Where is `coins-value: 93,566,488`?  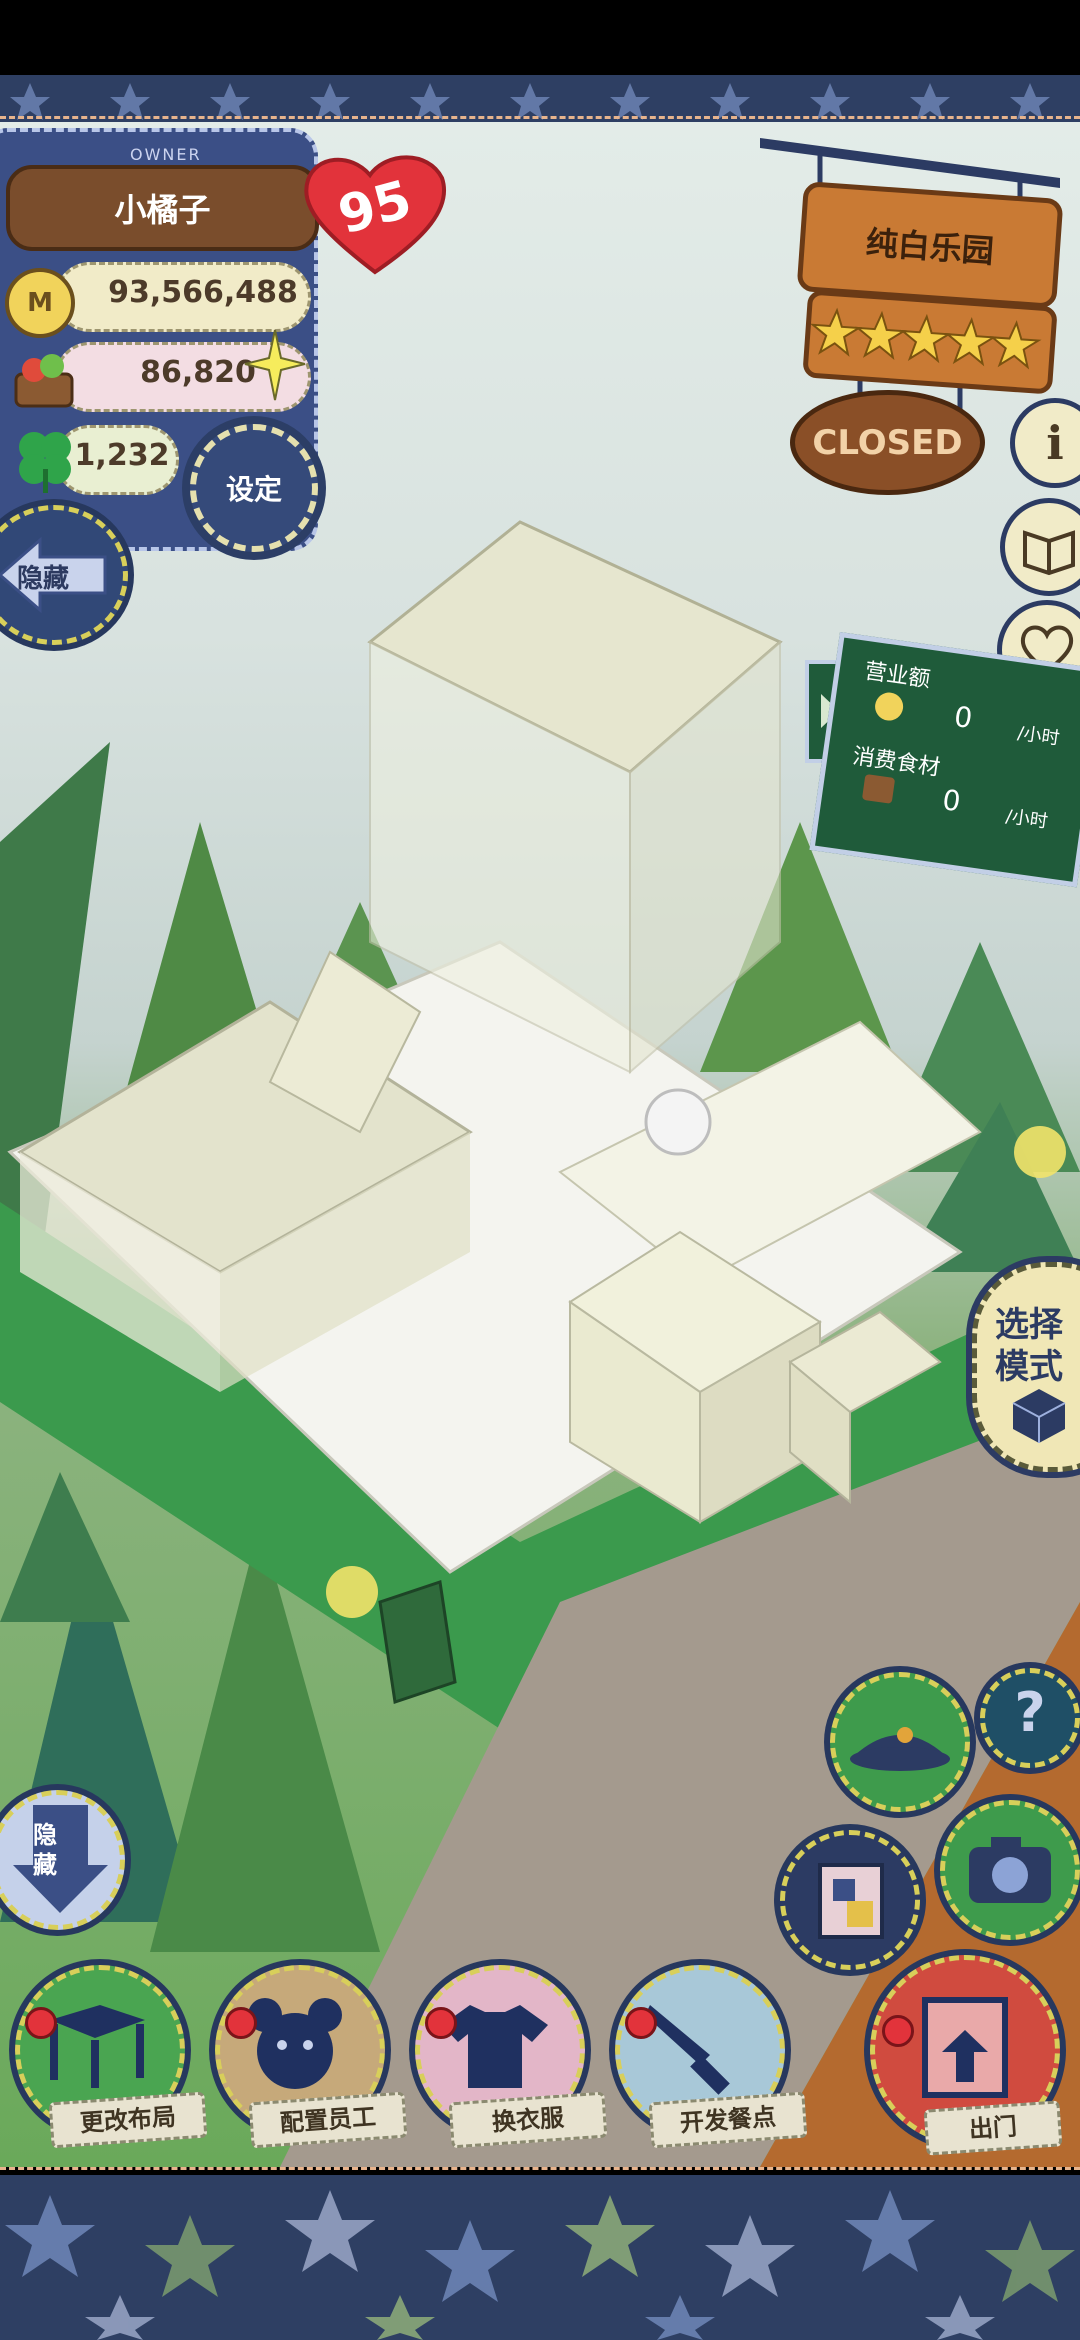 coins-value: 93,566,488 is located at coordinates (203, 292).